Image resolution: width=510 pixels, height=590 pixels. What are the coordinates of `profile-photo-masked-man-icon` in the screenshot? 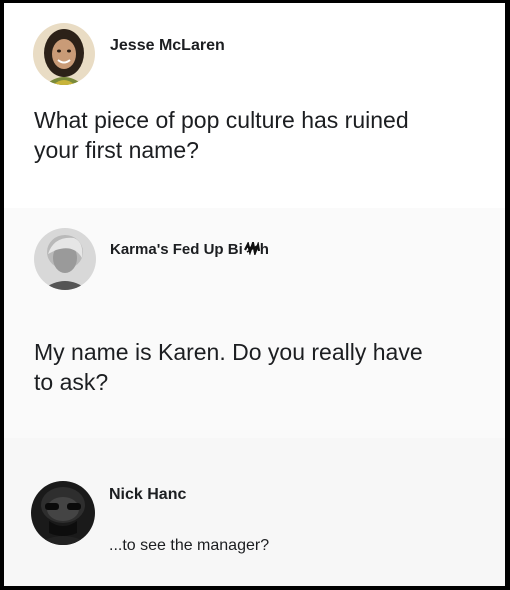 It's located at (63, 513).